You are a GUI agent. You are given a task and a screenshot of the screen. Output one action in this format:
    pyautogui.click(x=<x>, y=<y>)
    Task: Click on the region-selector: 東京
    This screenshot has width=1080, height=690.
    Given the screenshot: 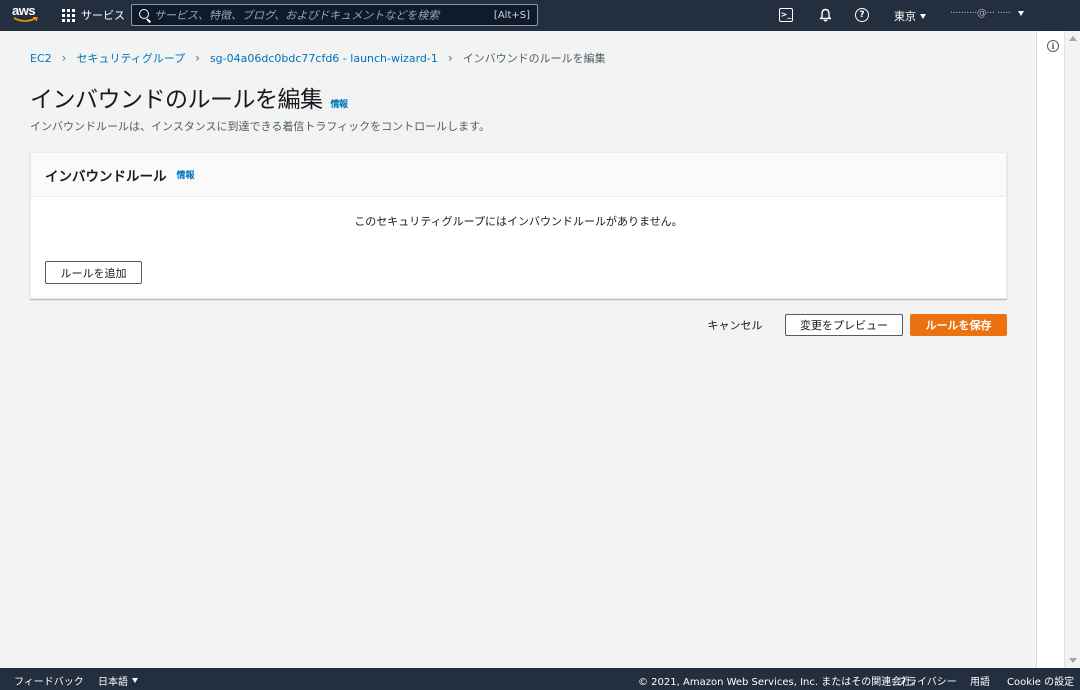 What is the action you would take?
    pyautogui.click(x=910, y=16)
    